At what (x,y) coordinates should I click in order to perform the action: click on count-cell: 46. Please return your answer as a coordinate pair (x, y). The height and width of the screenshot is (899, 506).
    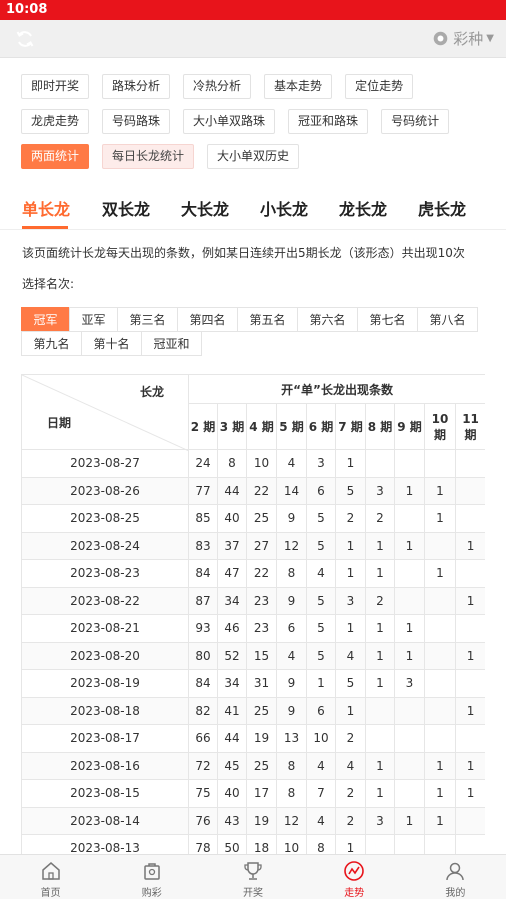
    Looking at the image, I should click on (232, 628).